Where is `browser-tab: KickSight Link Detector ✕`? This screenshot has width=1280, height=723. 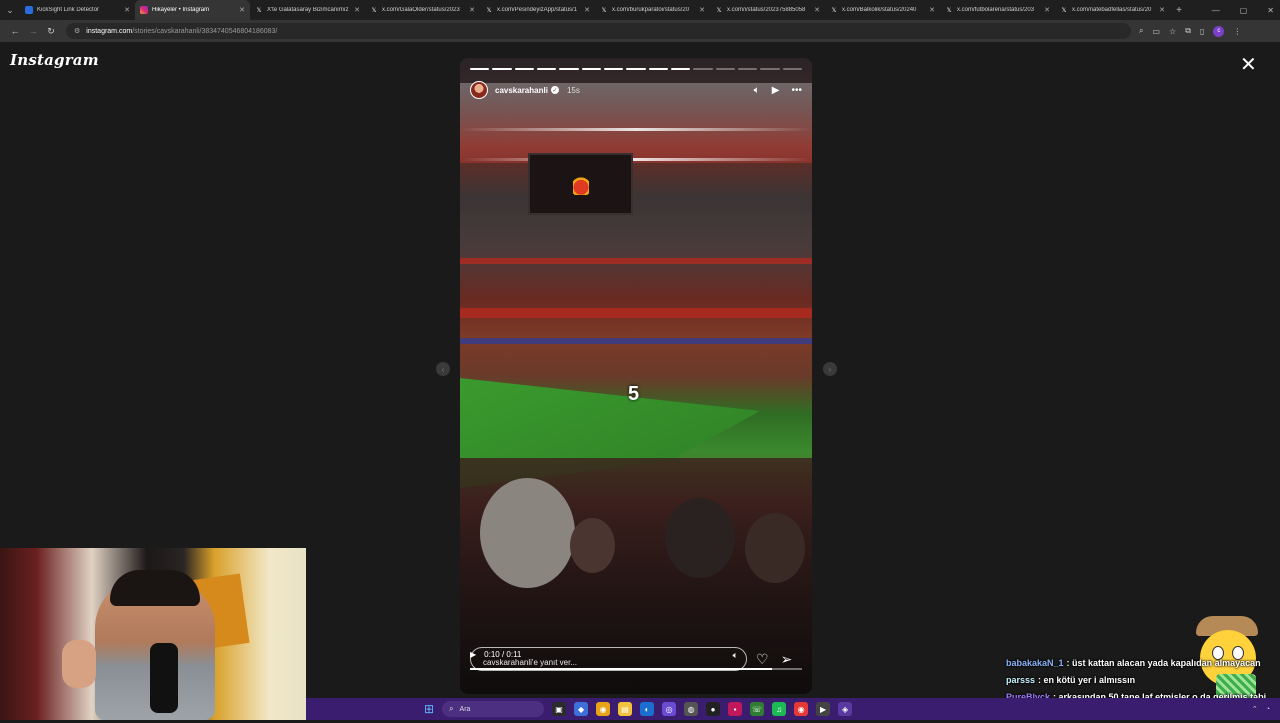 browser-tab: KickSight Link Detector ✕ is located at coordinates (77, 10).